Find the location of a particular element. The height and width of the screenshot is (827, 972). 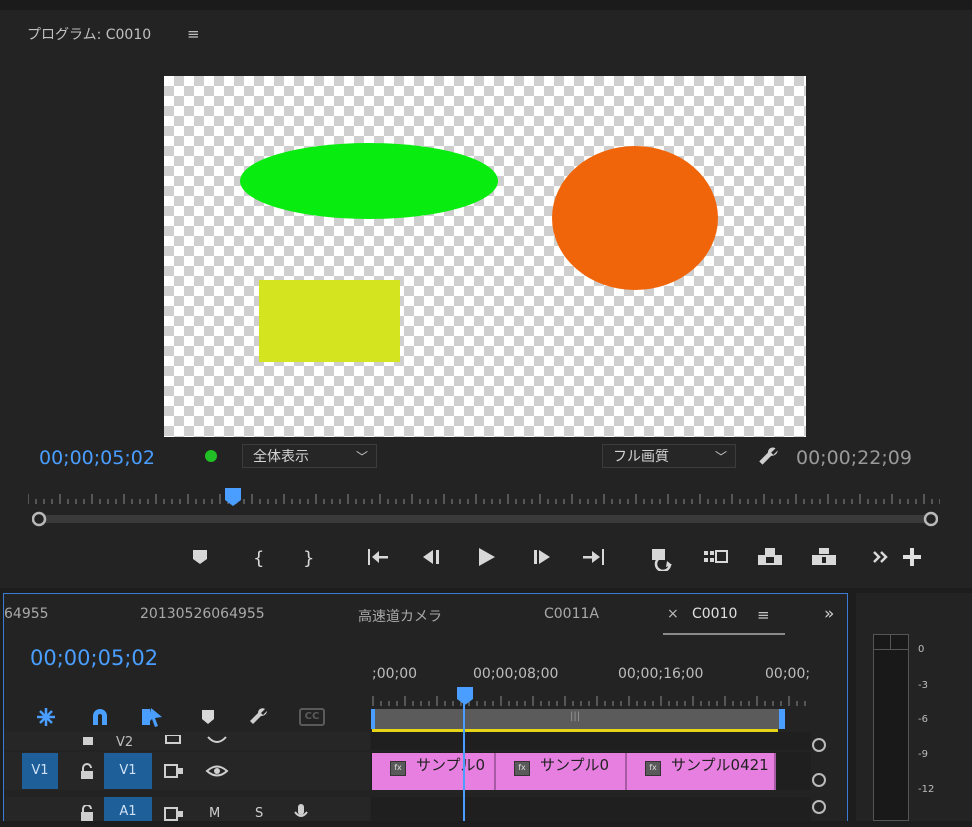

safe-margins-icon is located at coordinates (716, 556).